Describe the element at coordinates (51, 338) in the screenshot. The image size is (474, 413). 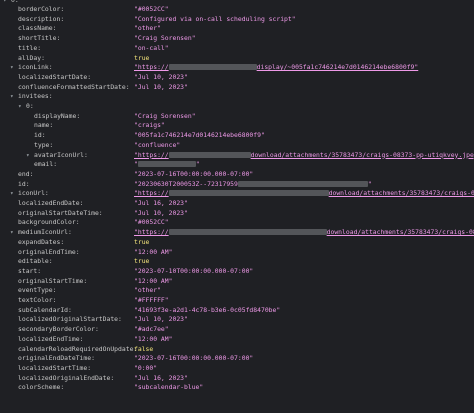
I see `property-key: localizedEndTime:` at that location.